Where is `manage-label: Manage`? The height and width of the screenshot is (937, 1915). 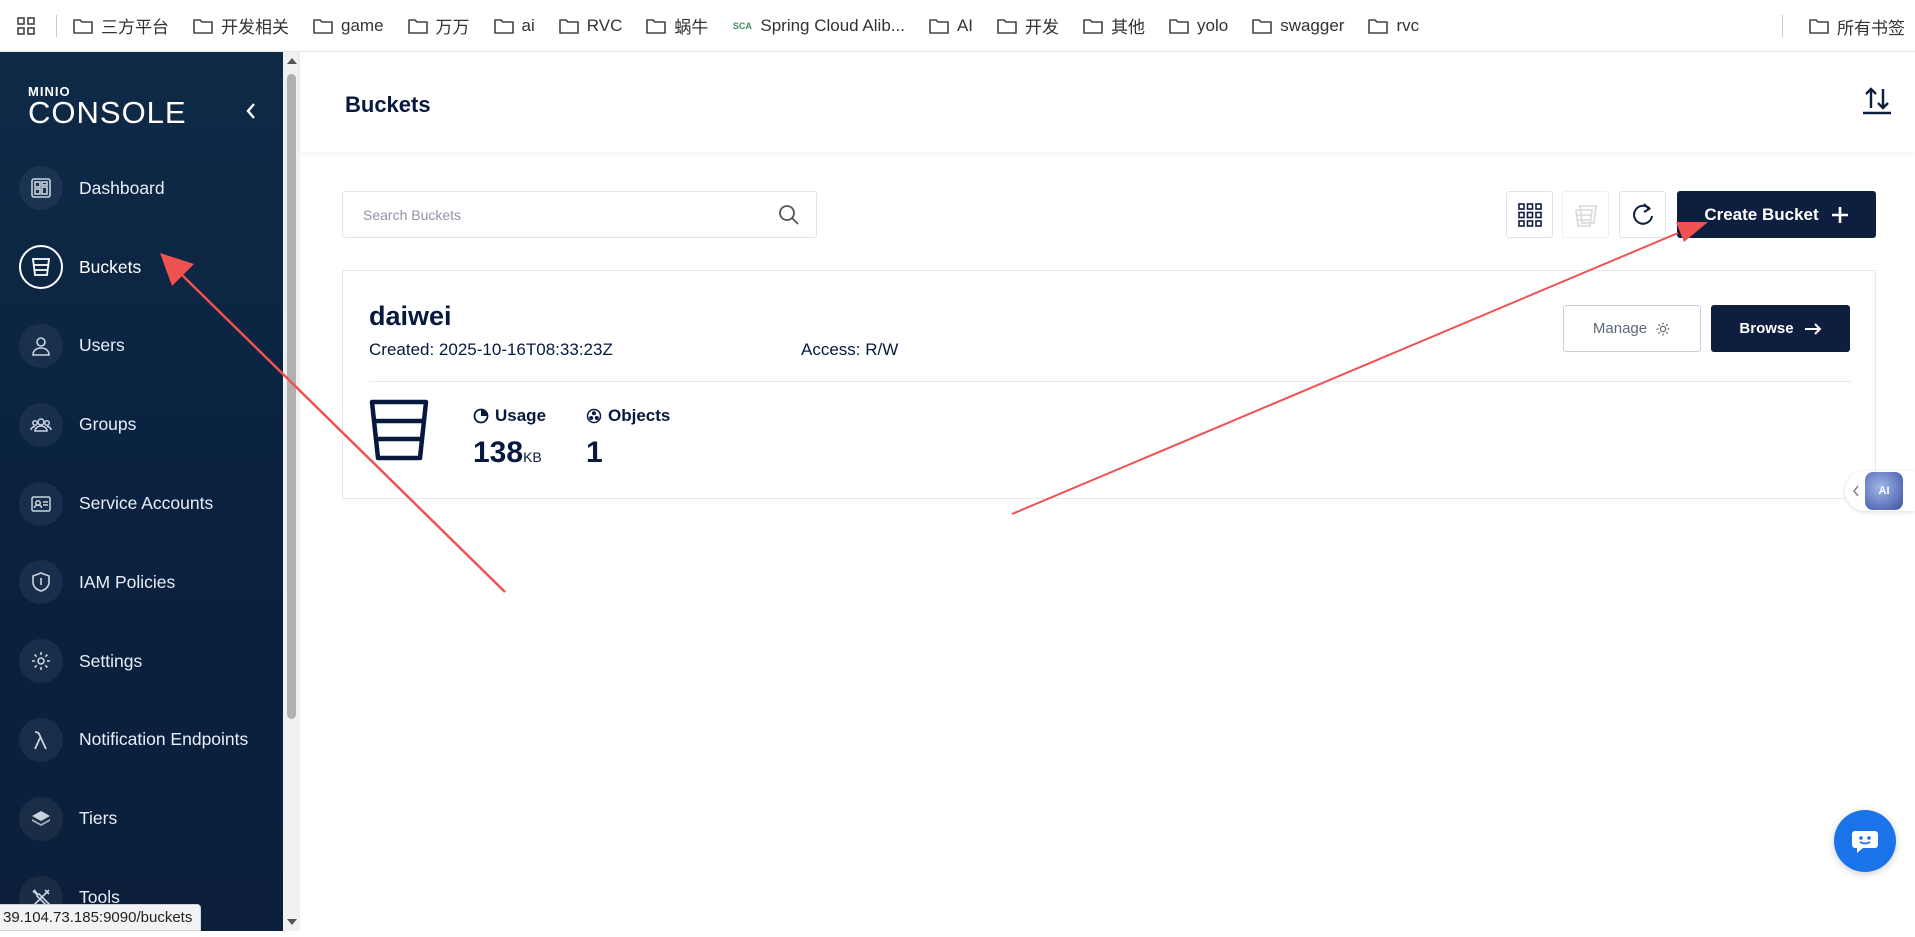
manage-label: Manage is located at coordinates (1620, 328).